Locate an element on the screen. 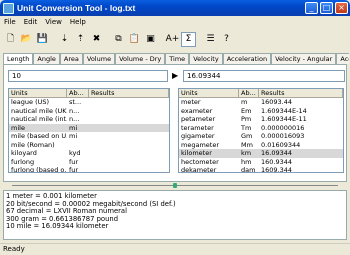 The width and height of the screenshot is (350, 255). list-item: exameter Em 1.609344E-14 is located at coordinates (261, 111).